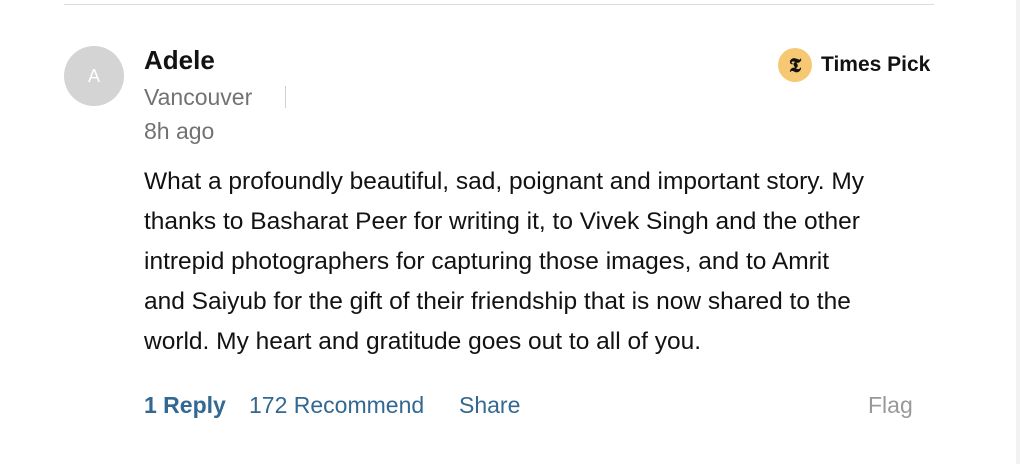 Image resolution: width=1020 pixels, height=464 pixels. I want to click on reply-button: 1 Reply, so click(185, 405).